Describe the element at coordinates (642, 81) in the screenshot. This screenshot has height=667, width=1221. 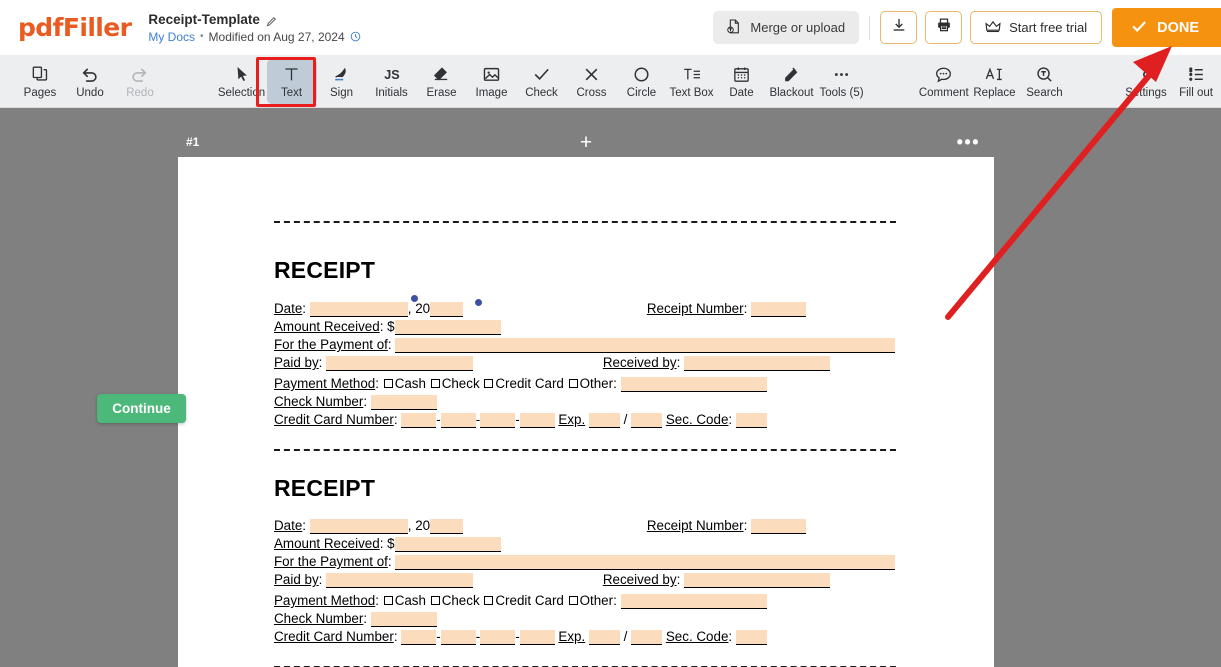
I see `toolbar-item-circle: Circle` at that location.